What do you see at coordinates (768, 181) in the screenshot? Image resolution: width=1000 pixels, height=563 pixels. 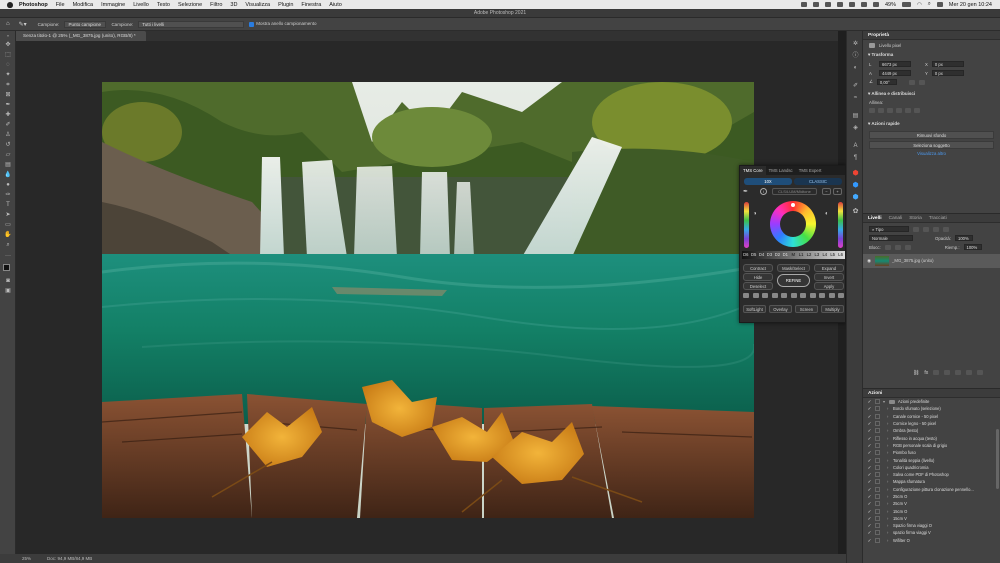 I see `mode-10x-button: 10X` at bounding box center [768, 181].